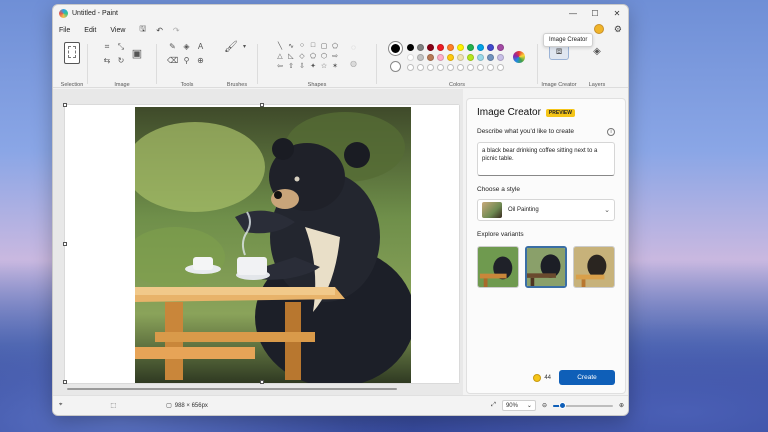 The width and height of the screenshot is (768, 432). Describe the element at coordinates (582, 405) in the screenshot. I see `zoom-slider` at that location.